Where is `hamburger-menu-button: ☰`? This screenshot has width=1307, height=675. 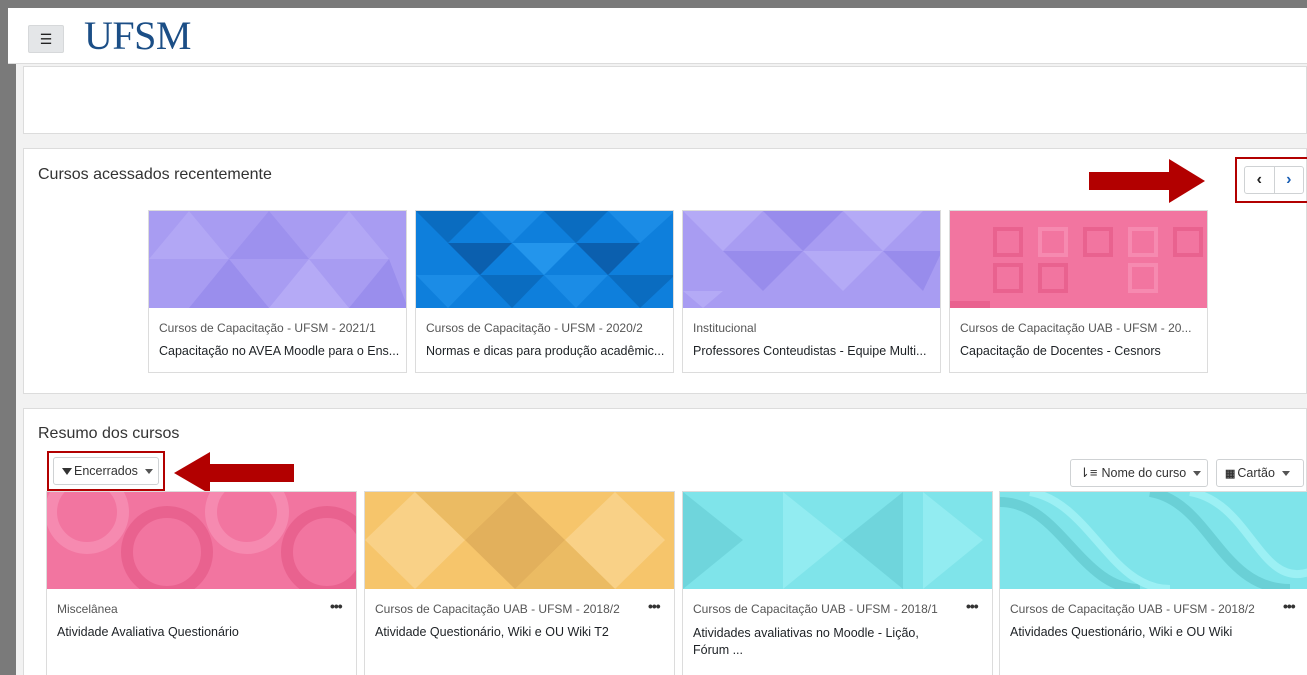
hamburger-menu-button: ☰ is located at coordinates (46, 39).